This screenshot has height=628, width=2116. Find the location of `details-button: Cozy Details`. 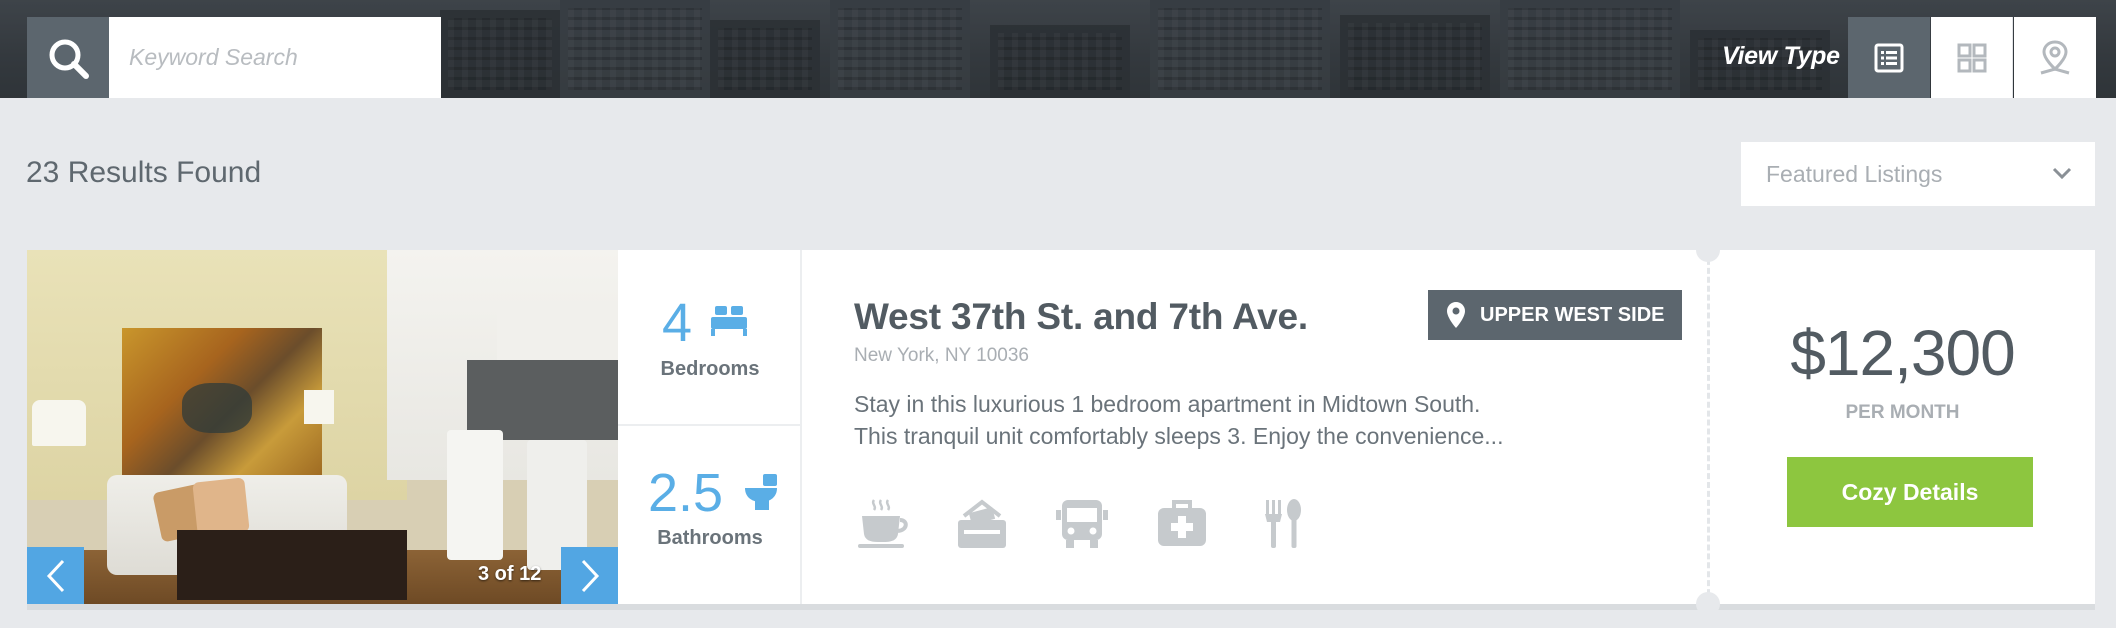

details-button: Cozy Details is located at coordinates (1910, 492).